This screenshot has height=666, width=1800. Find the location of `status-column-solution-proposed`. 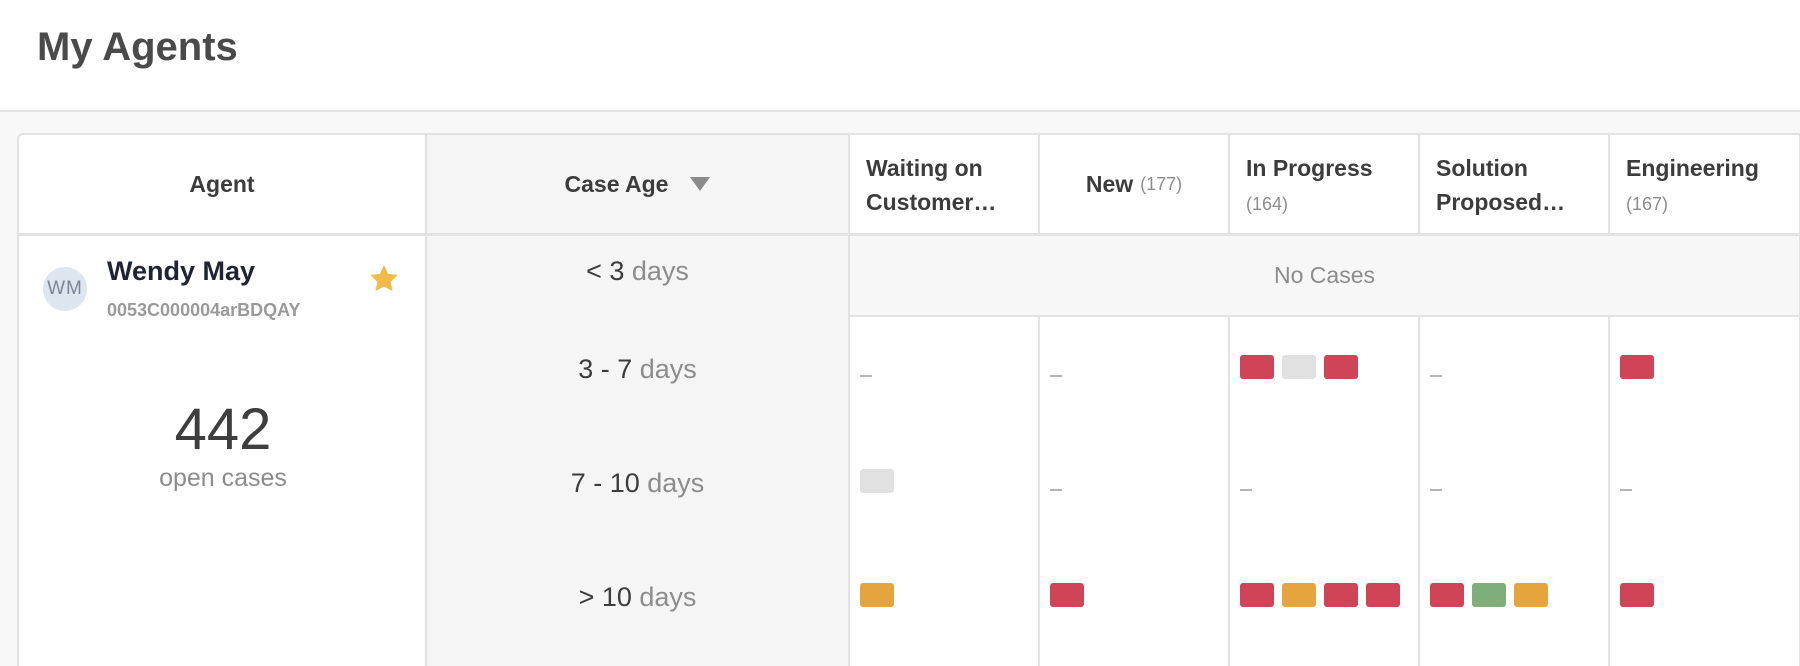

status-column-solution-proposed is located at coordinates (1515, 491).